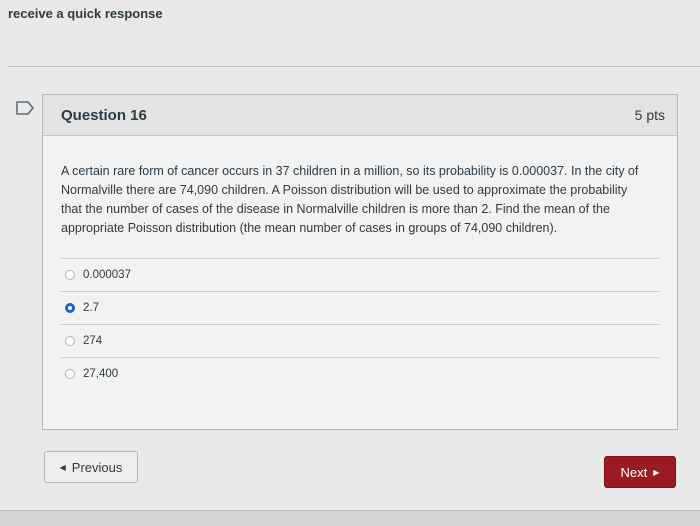 The image size is (700, 526). What do you see at coordinates (91, 308) in the screenshot?
I see `answer-label: 2.7` at bounding box center [91, 308].